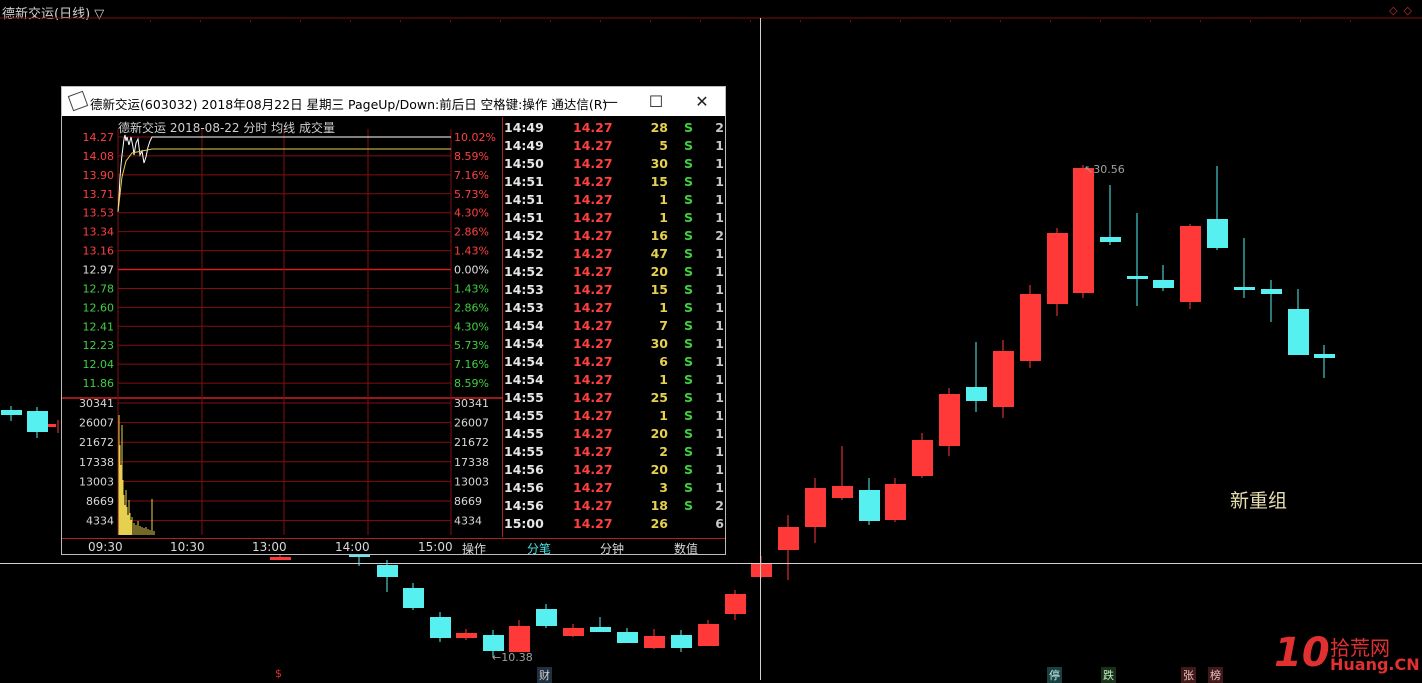  What do you see at coordinates (99, 137) in the screenshot?
I see `price-axis-label: 14.27` at bounding box center [99, 137].